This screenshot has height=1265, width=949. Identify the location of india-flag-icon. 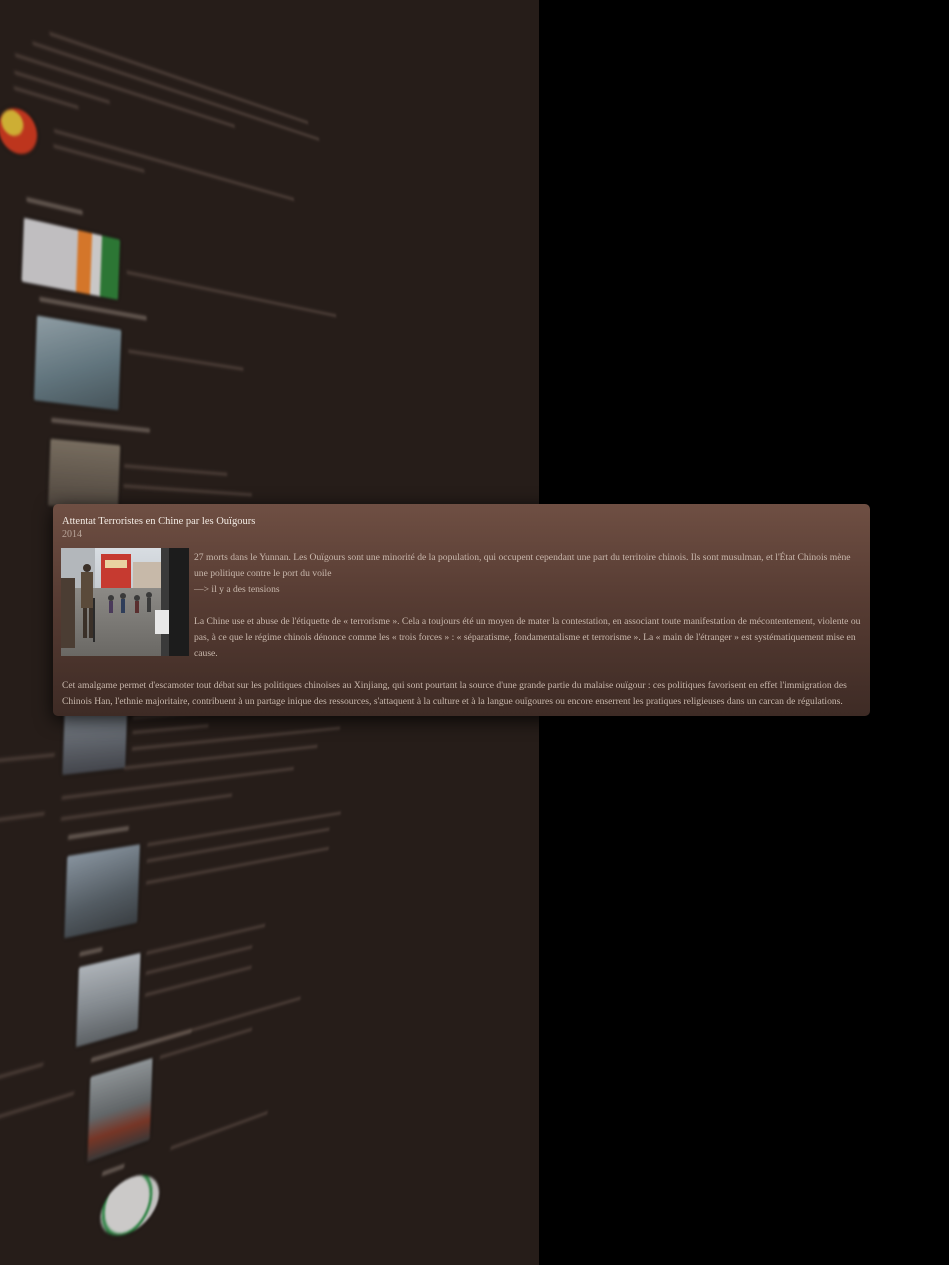
(71, 258).